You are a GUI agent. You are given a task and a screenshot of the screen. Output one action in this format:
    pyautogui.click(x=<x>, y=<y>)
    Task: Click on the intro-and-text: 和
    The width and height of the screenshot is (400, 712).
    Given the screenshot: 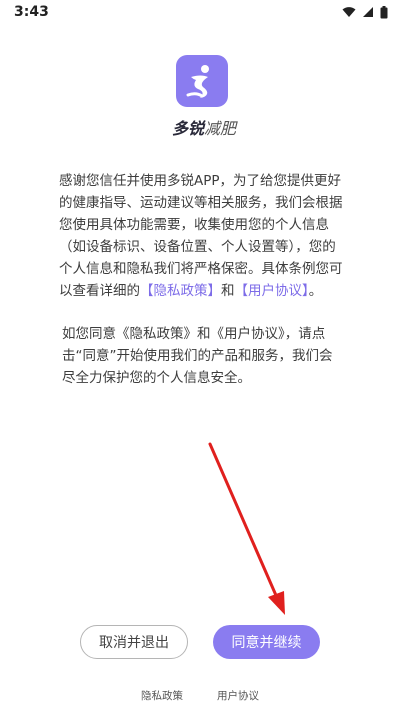 What is the action you would take?
    pyautogui.click(x=228, y=291)
    